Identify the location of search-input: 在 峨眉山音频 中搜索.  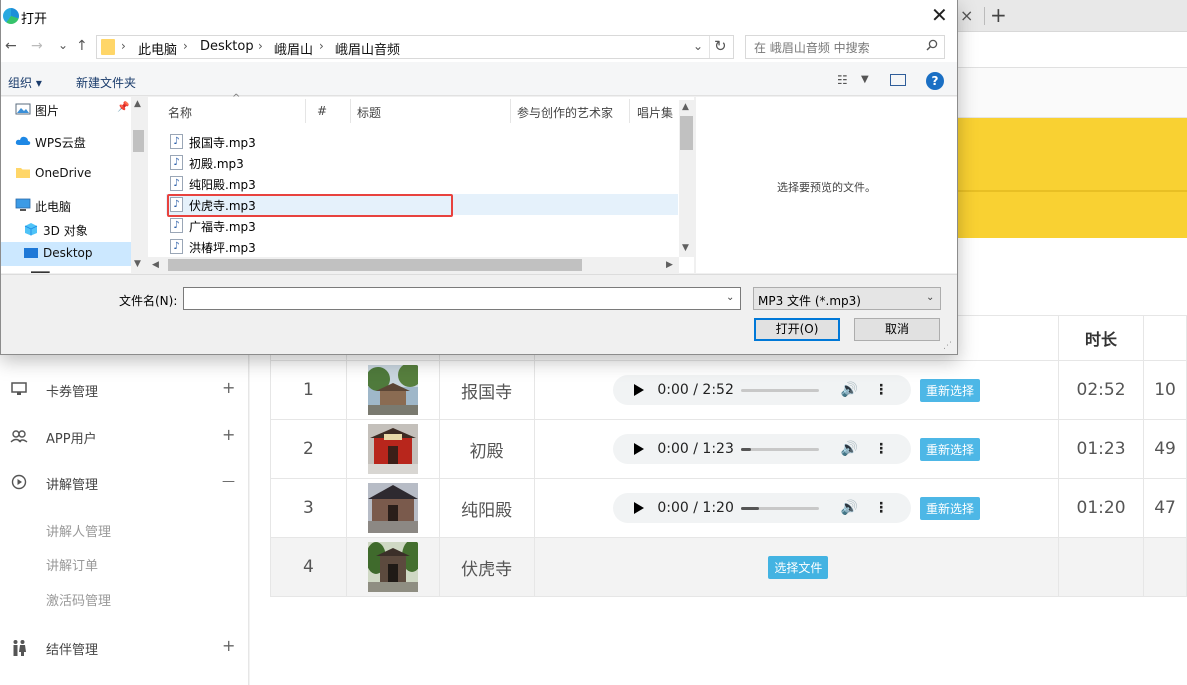
(845, 47).